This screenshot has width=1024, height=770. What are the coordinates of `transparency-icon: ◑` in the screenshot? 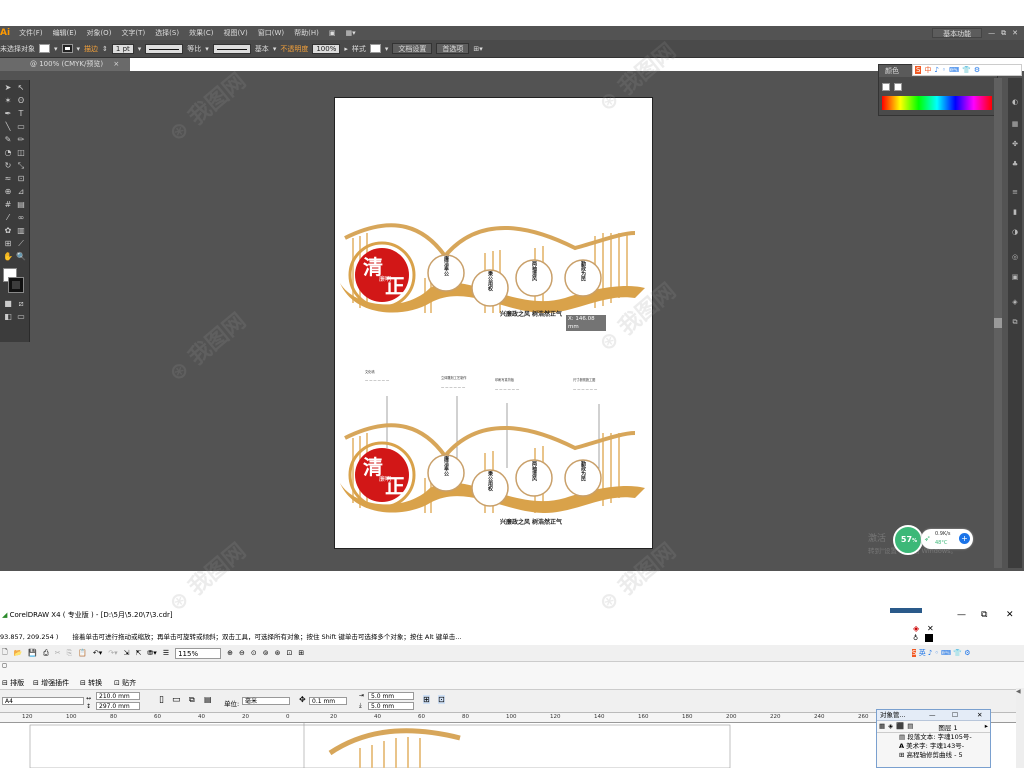 It's located at (1015, 232).